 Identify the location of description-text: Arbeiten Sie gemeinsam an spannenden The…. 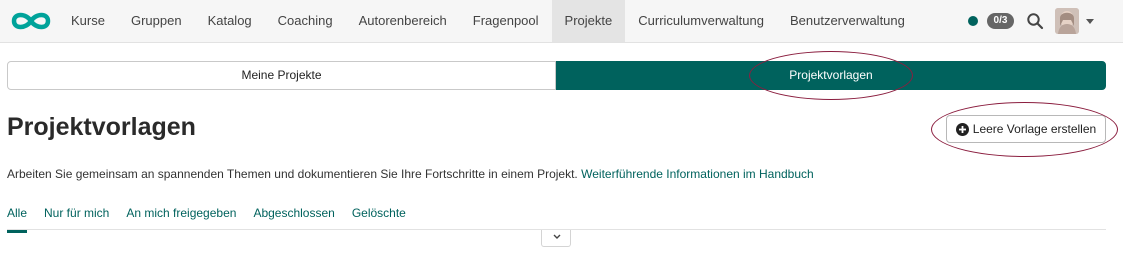
(292, 174).